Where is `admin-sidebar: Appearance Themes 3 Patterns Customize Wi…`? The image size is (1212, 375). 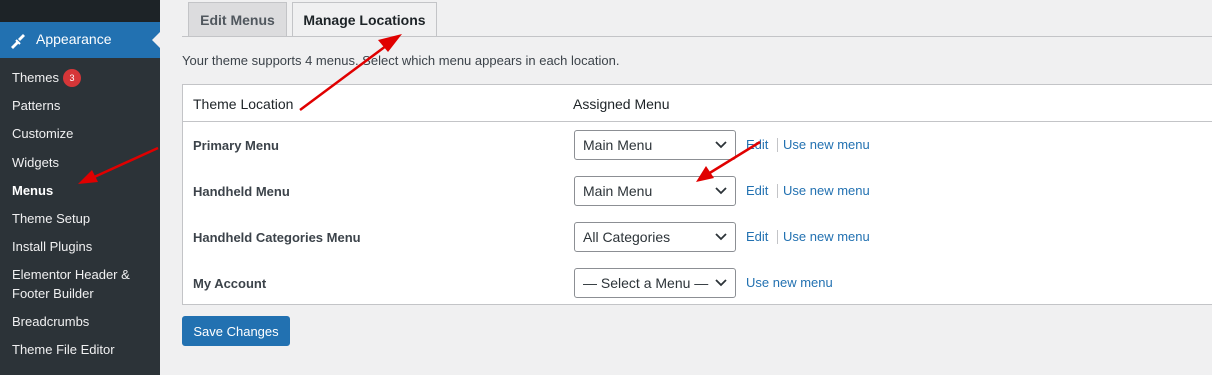
admin-sidebar: Appearance Themes 3 Patterns Customize Wi… is located at coordinates (80, 187).